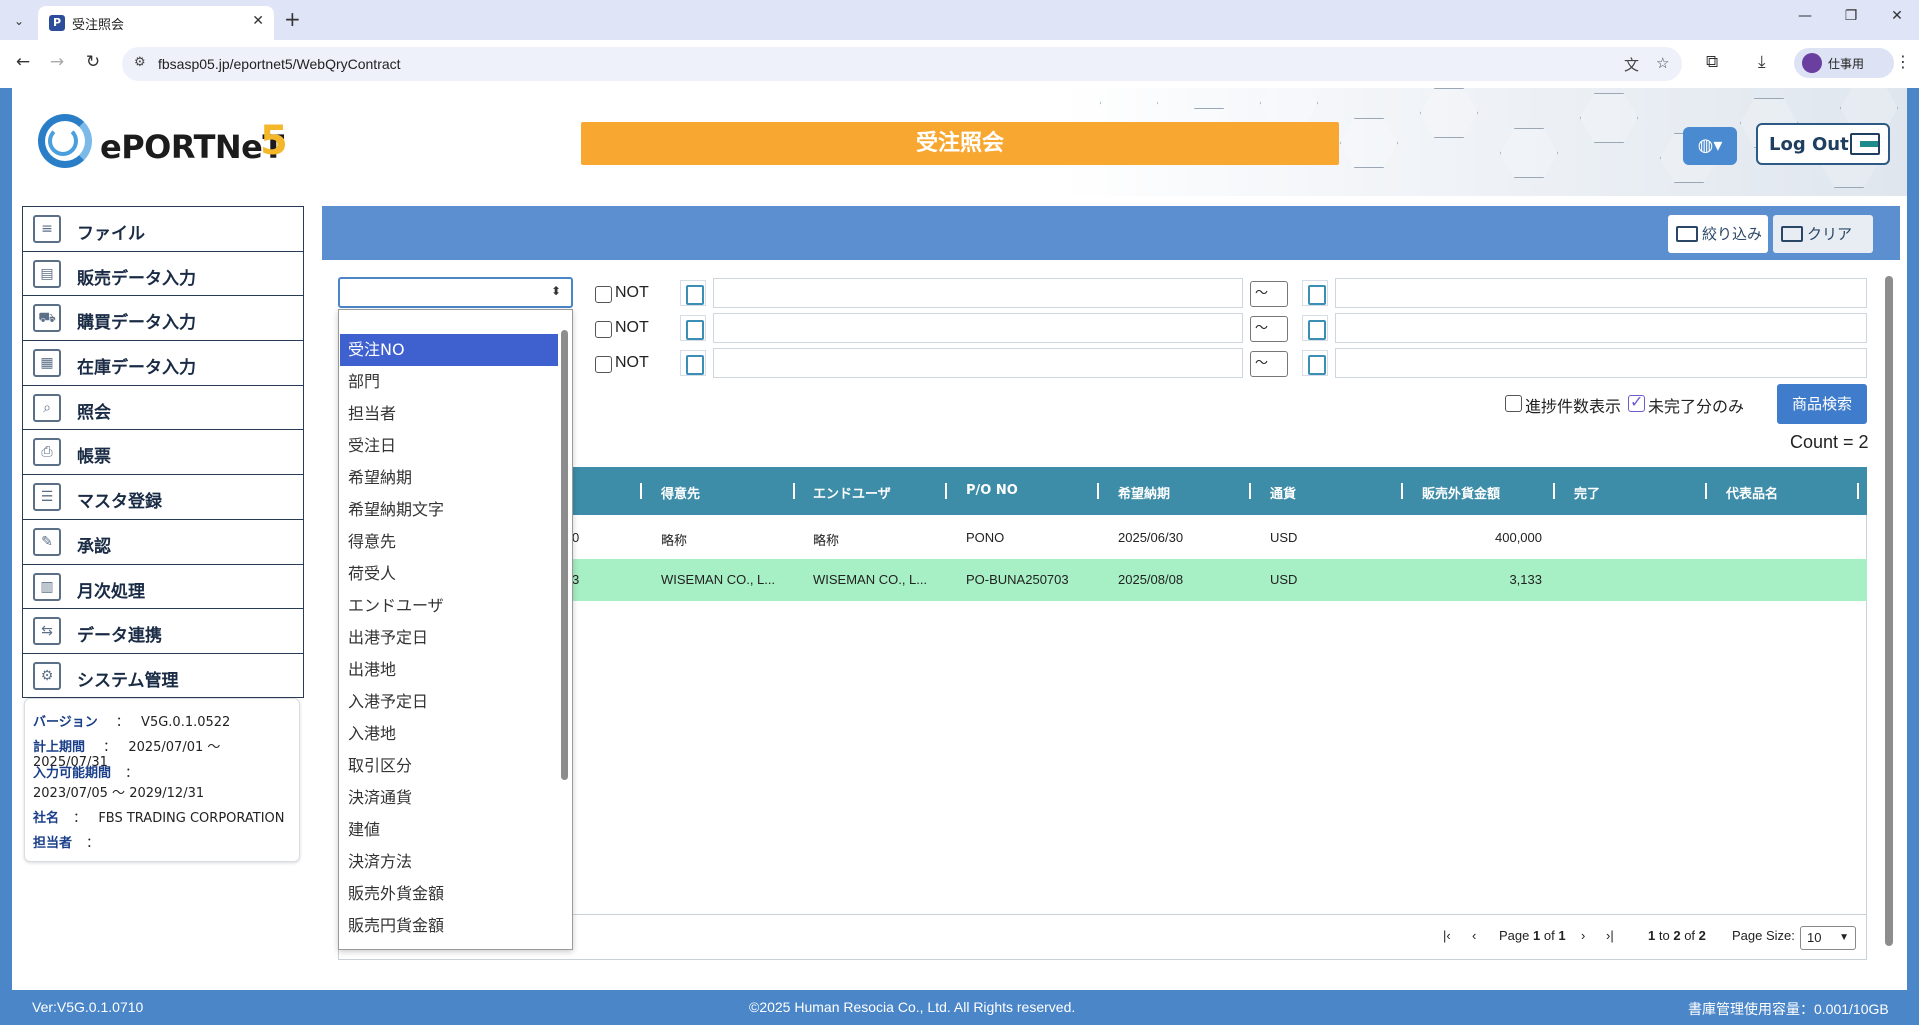 The height and width of the screenshot is (1025, 1919). Describe the element at coordinates (1851, 16) in the screenshot. I see `restore-icon: ❐` at that location.